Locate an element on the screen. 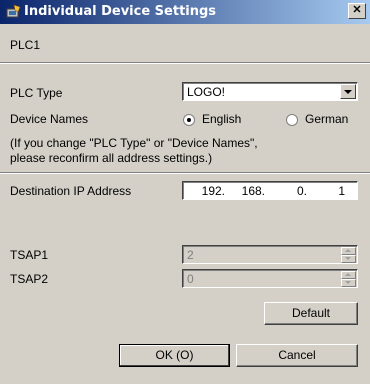 The height and width of the screenshot is (384, 370). chevron-down-icon is located at coordinates (348, 91).